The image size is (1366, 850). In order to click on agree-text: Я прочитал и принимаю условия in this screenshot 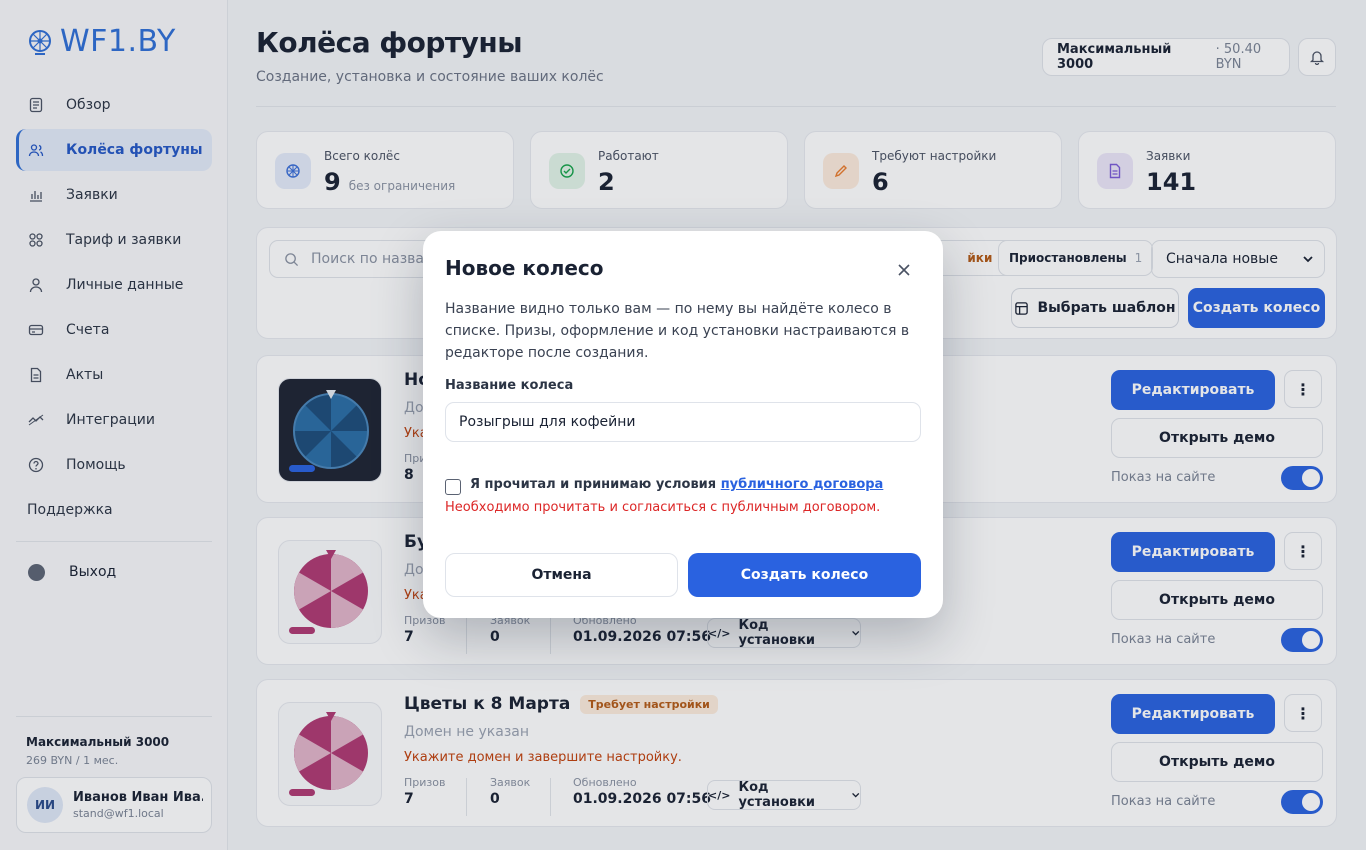, I will do `click(593, 484)`.